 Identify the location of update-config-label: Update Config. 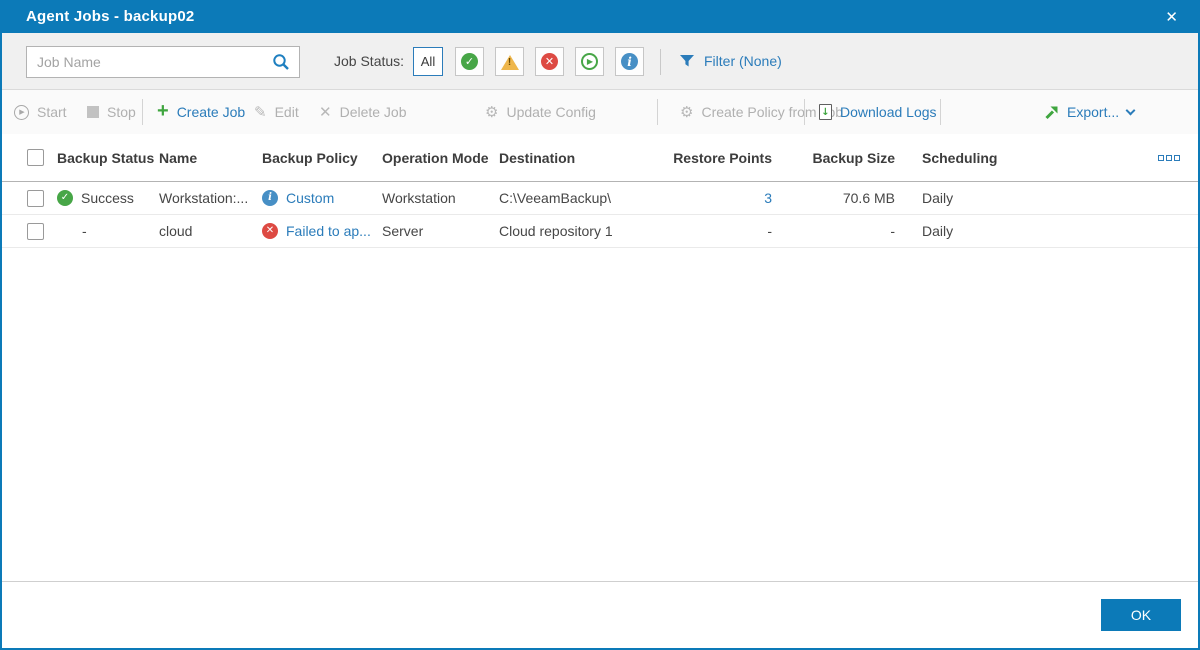
(551, 112).